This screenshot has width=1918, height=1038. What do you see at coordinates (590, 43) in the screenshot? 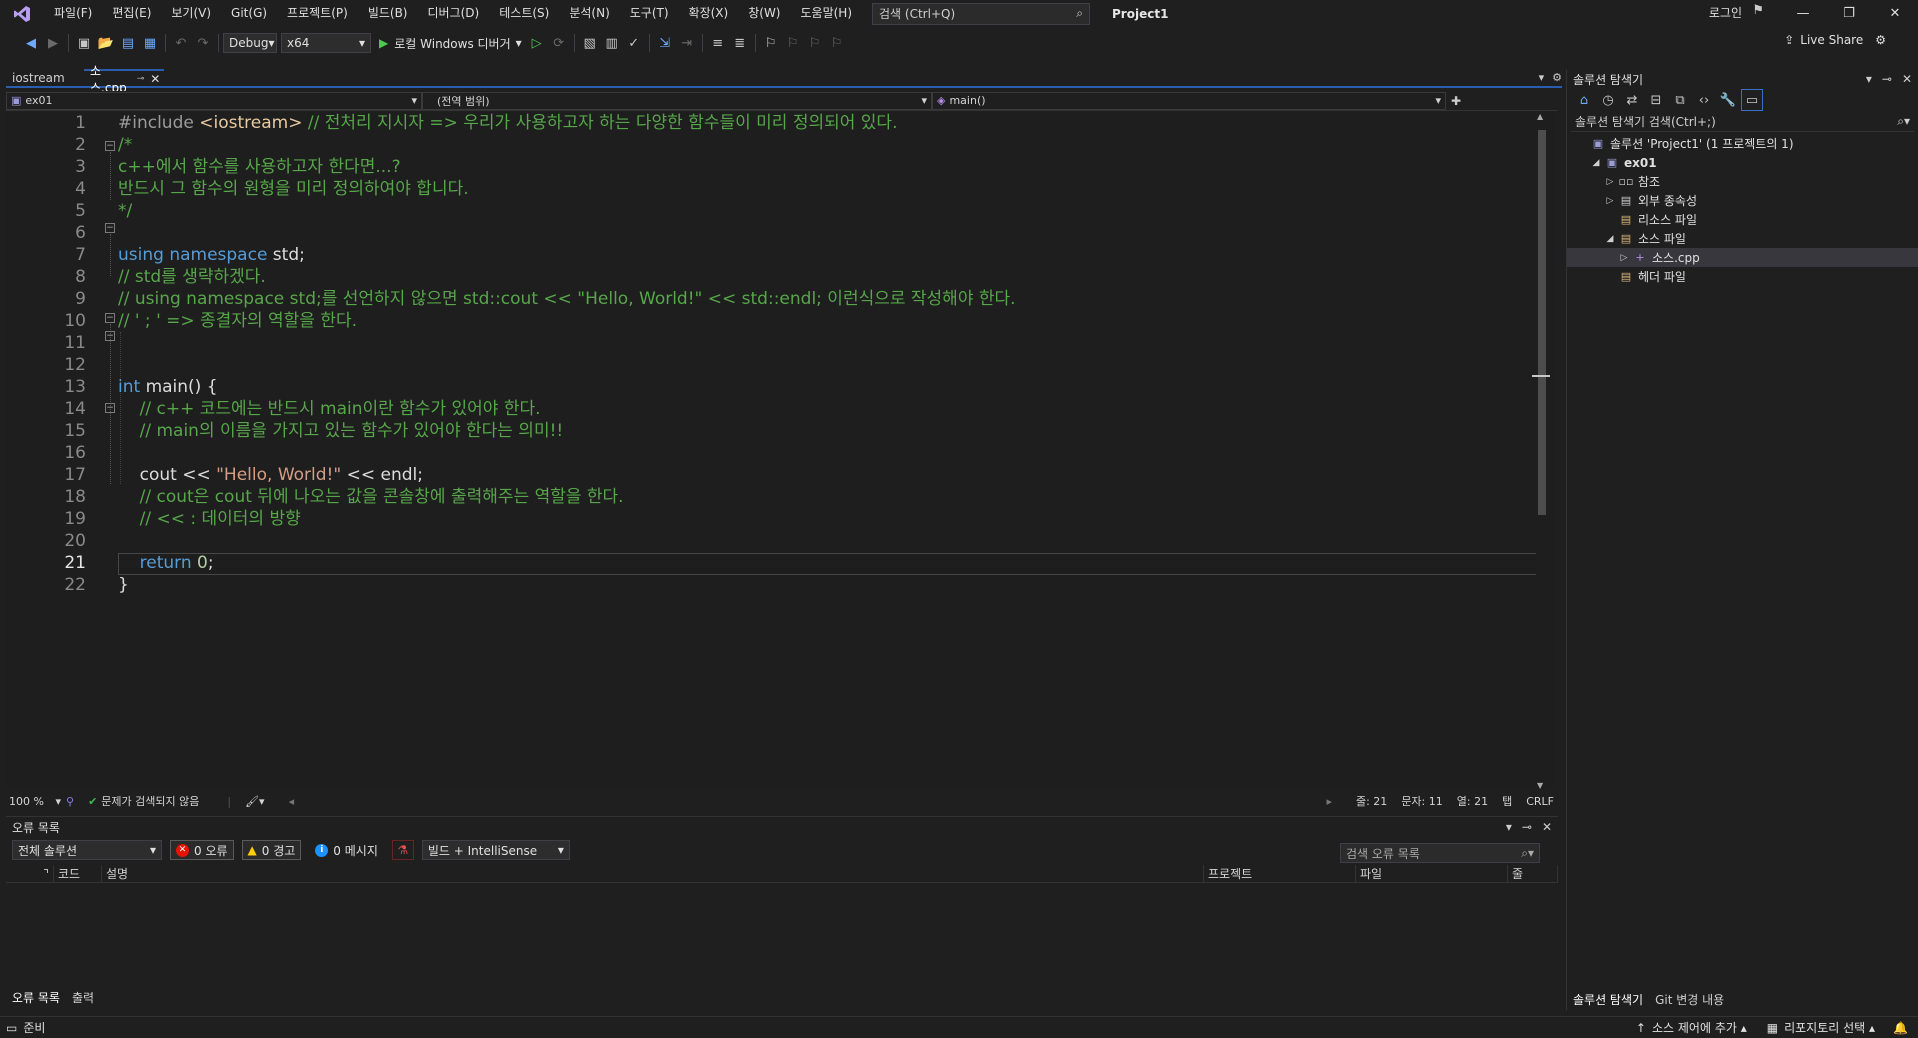
I see `browse-icon: ▧` at bounding box center [590, 43].